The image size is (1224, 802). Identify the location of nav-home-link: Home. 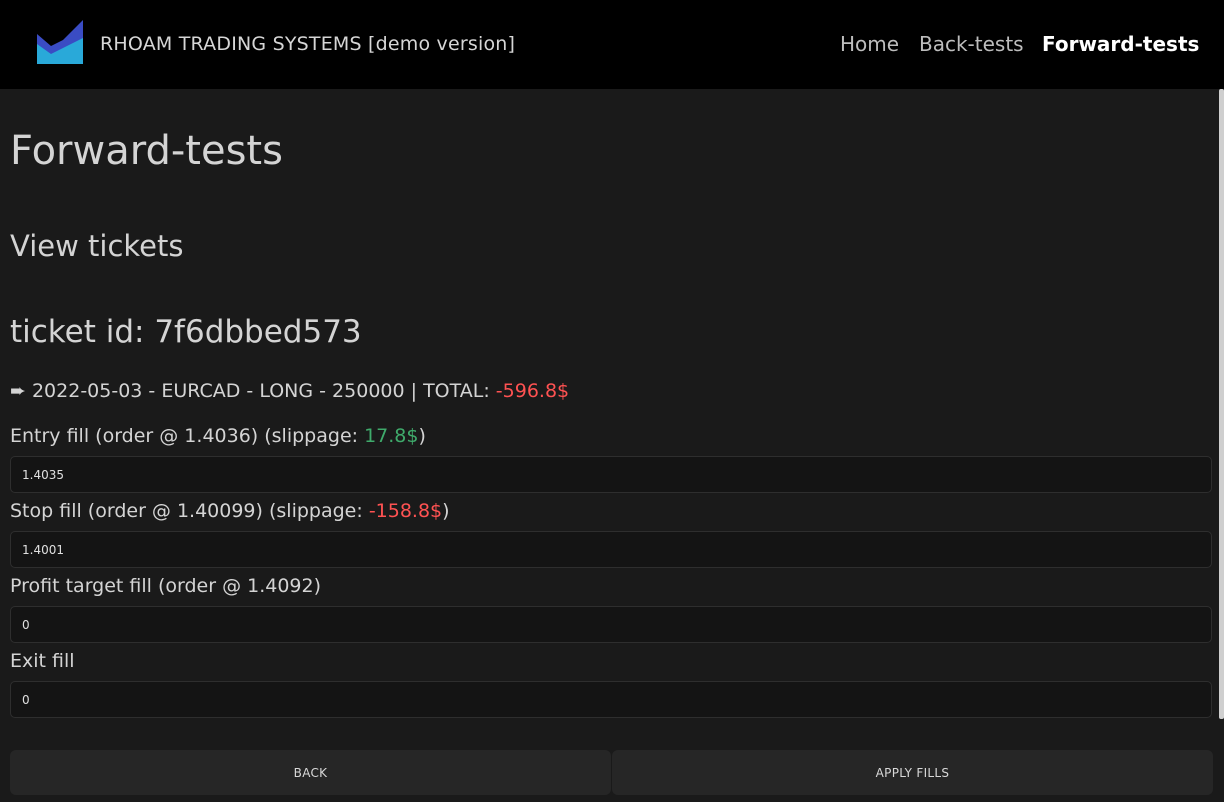
(869, 44).